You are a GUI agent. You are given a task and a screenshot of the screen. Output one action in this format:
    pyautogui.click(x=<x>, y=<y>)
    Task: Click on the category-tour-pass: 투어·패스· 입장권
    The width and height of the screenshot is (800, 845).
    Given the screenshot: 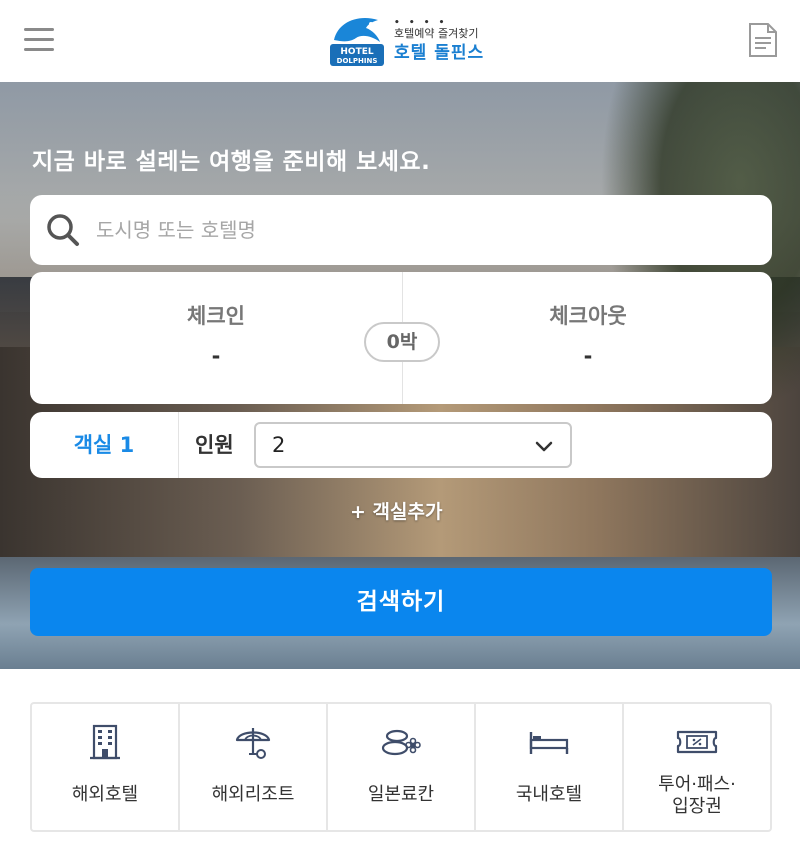 What is the action you would take?
    pyautogui.click(x=697, y=767)
    